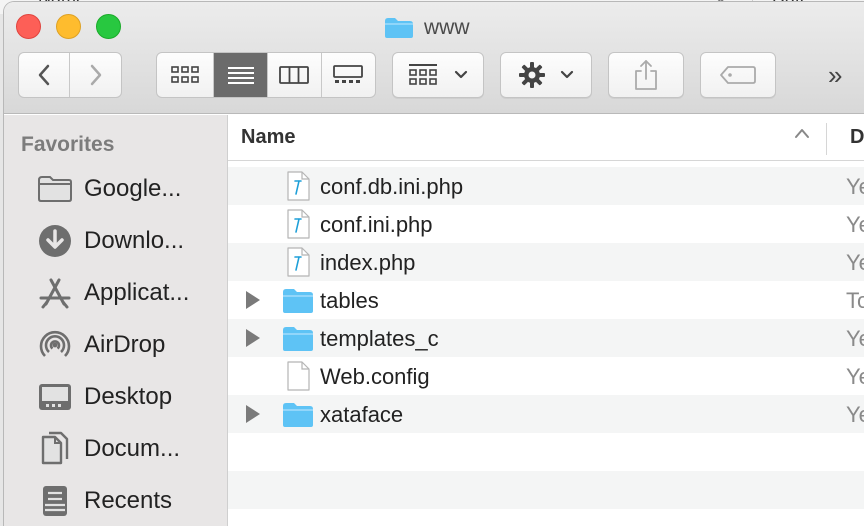 This screenshot has width=864, height=526. Describe the element at coordinates (125, 344) in the screenshot. I see `sidebar-item-label: AirDrop` at that location.